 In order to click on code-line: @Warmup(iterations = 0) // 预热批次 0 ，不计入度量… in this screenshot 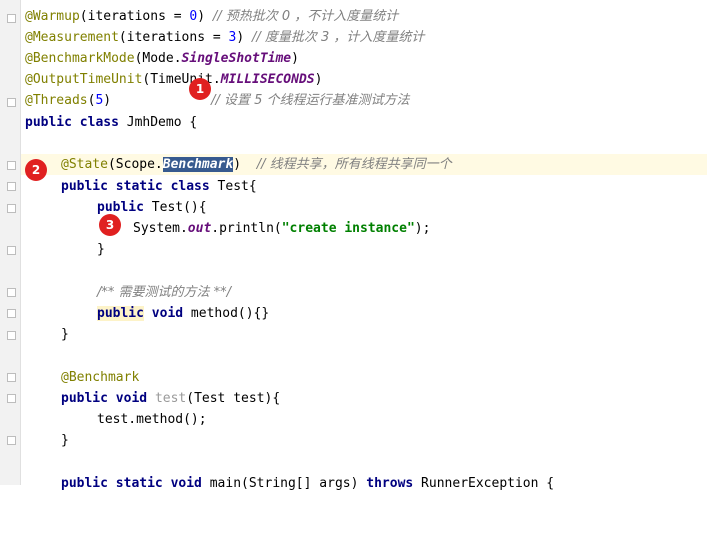, I will do `click(364, 16)`.